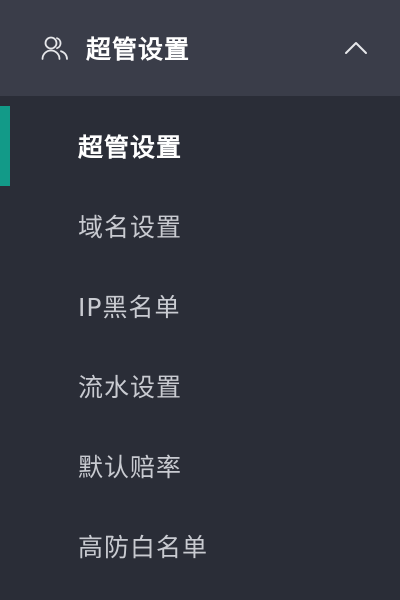 Image resolution: width=400 pixels, height=600 pixels. What do you see at coordinates (200, 146) in the screenshot?
I see `menu-item-super-admin-settings: 超管设置` at bounding box center [200, 146].